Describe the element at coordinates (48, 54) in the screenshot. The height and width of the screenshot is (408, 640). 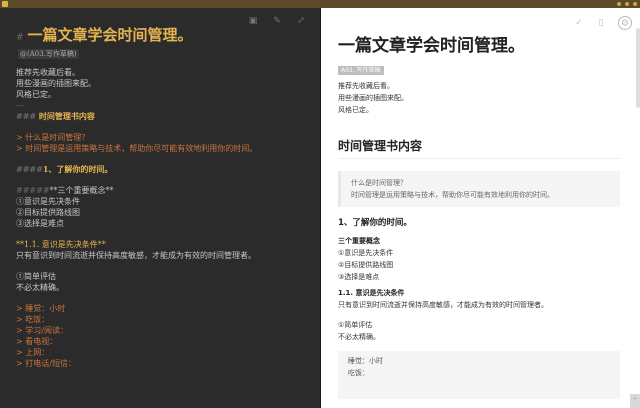
I see `editor-tag: @(A03.写作草稿)` at that location.